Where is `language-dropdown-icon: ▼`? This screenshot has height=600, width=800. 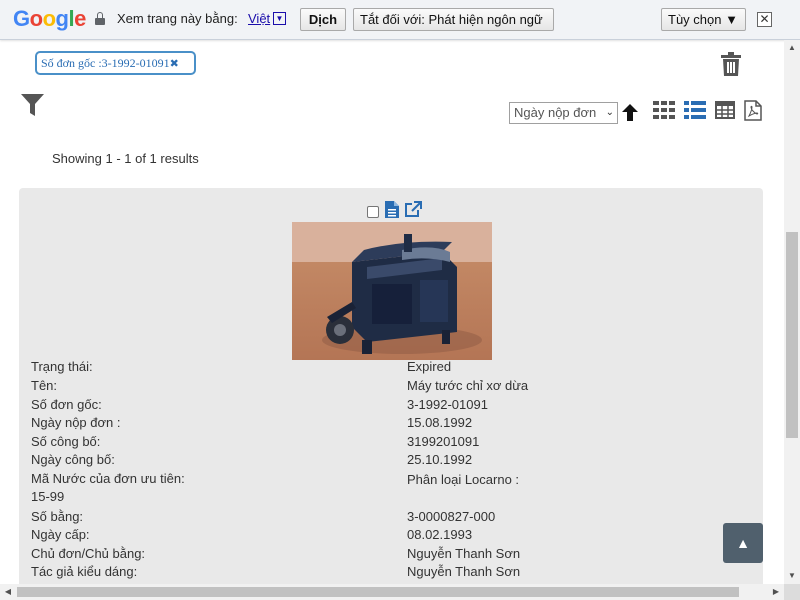
language-dropdown-icon: ▼ is located at coordinates (279, 18).